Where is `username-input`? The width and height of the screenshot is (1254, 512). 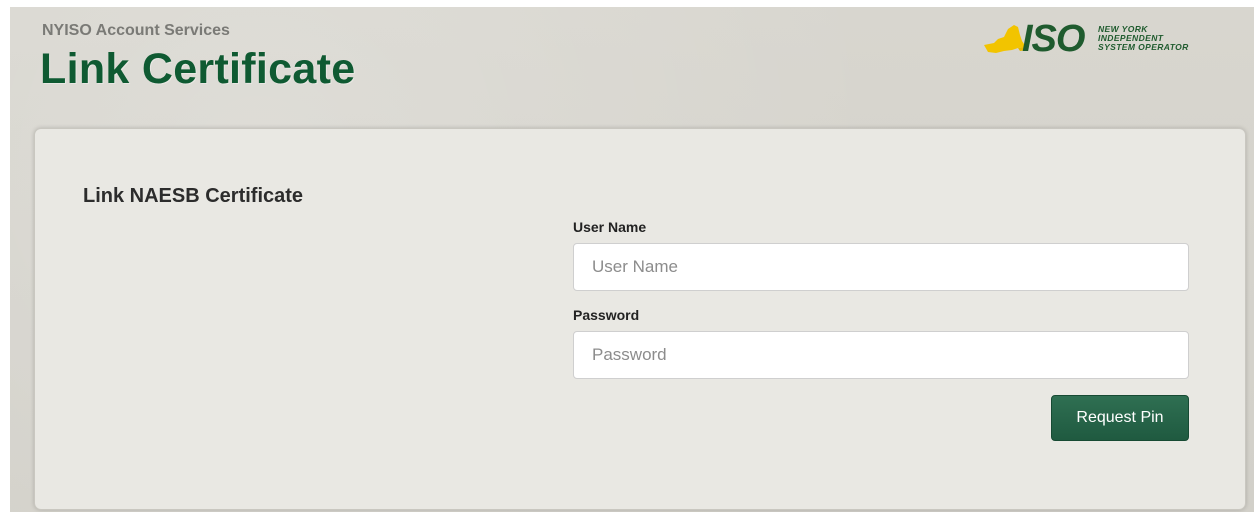
username-input is located at coordinates (881, 267).